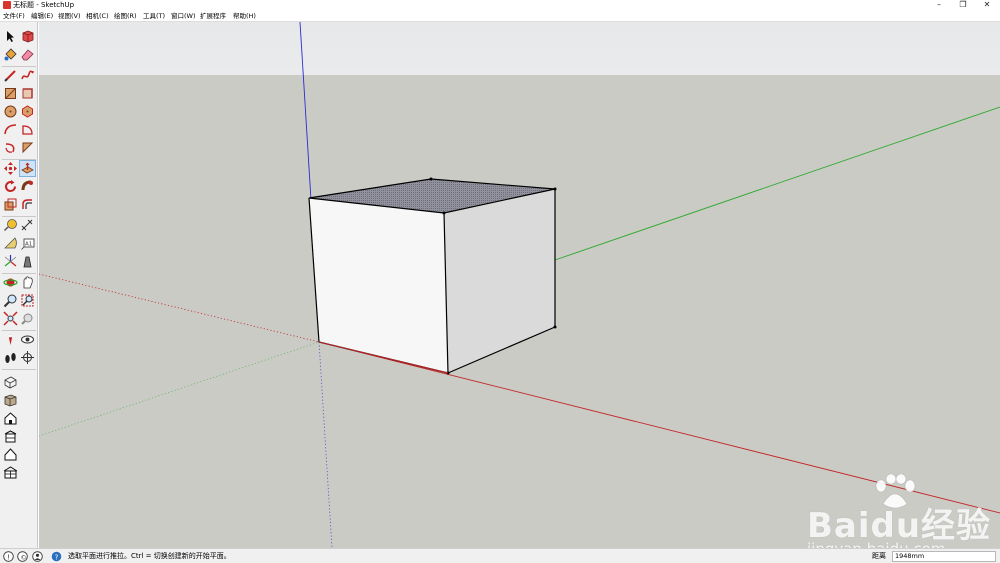 Image resolution: width=1000 pixels, height=563 pixels. What do you see at coordinates (10, 129) in the screenshot?
I see `arc-icon` at bounding box center [10, 129].